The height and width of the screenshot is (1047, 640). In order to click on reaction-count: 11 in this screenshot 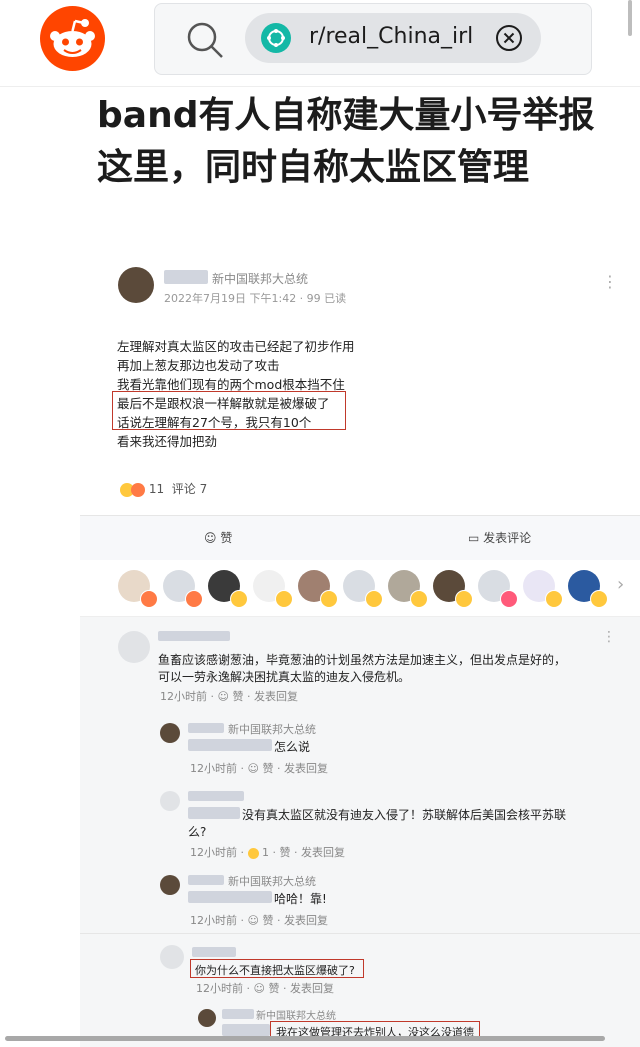, I will do `click(156, 489)`.